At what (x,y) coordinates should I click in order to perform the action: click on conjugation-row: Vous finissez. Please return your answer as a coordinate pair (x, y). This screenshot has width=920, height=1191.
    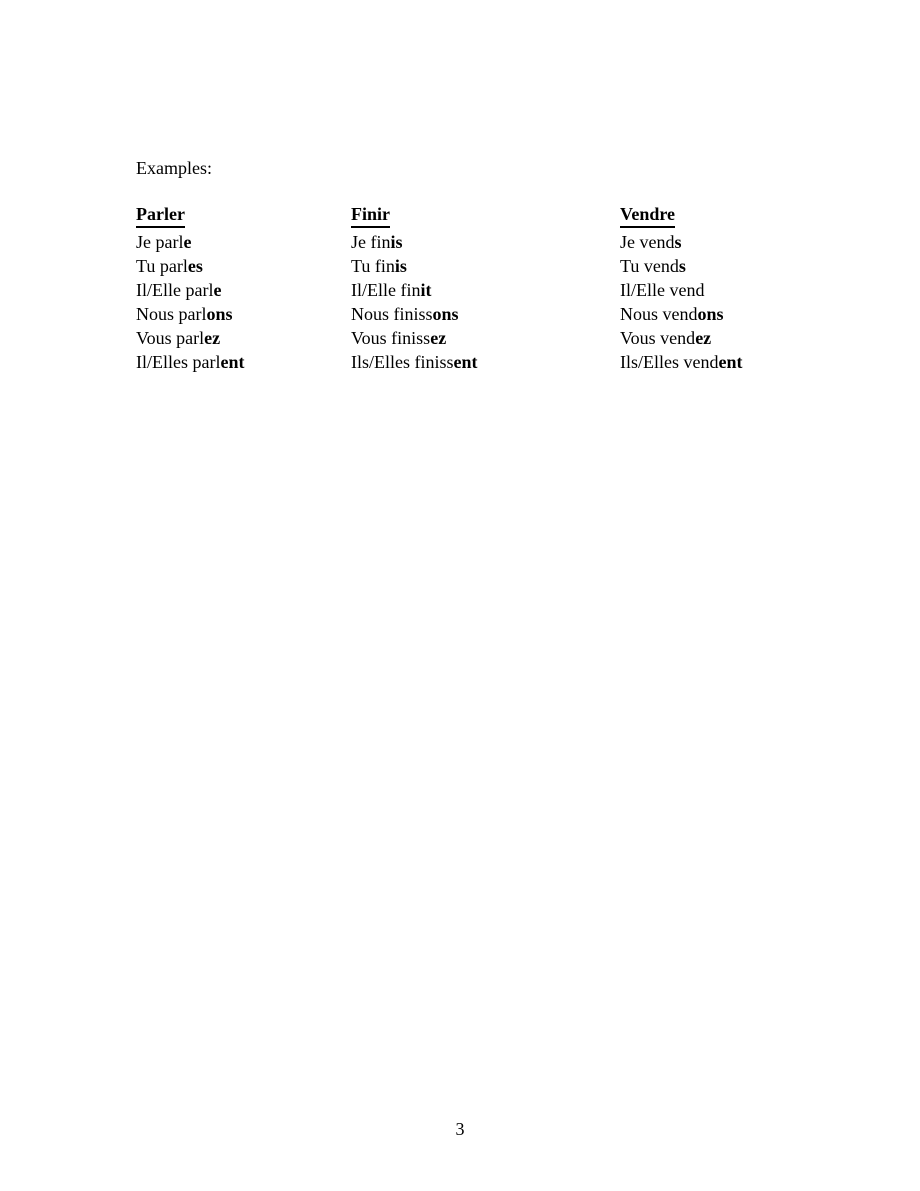
    Looking at the image, I should click on (485, 338).